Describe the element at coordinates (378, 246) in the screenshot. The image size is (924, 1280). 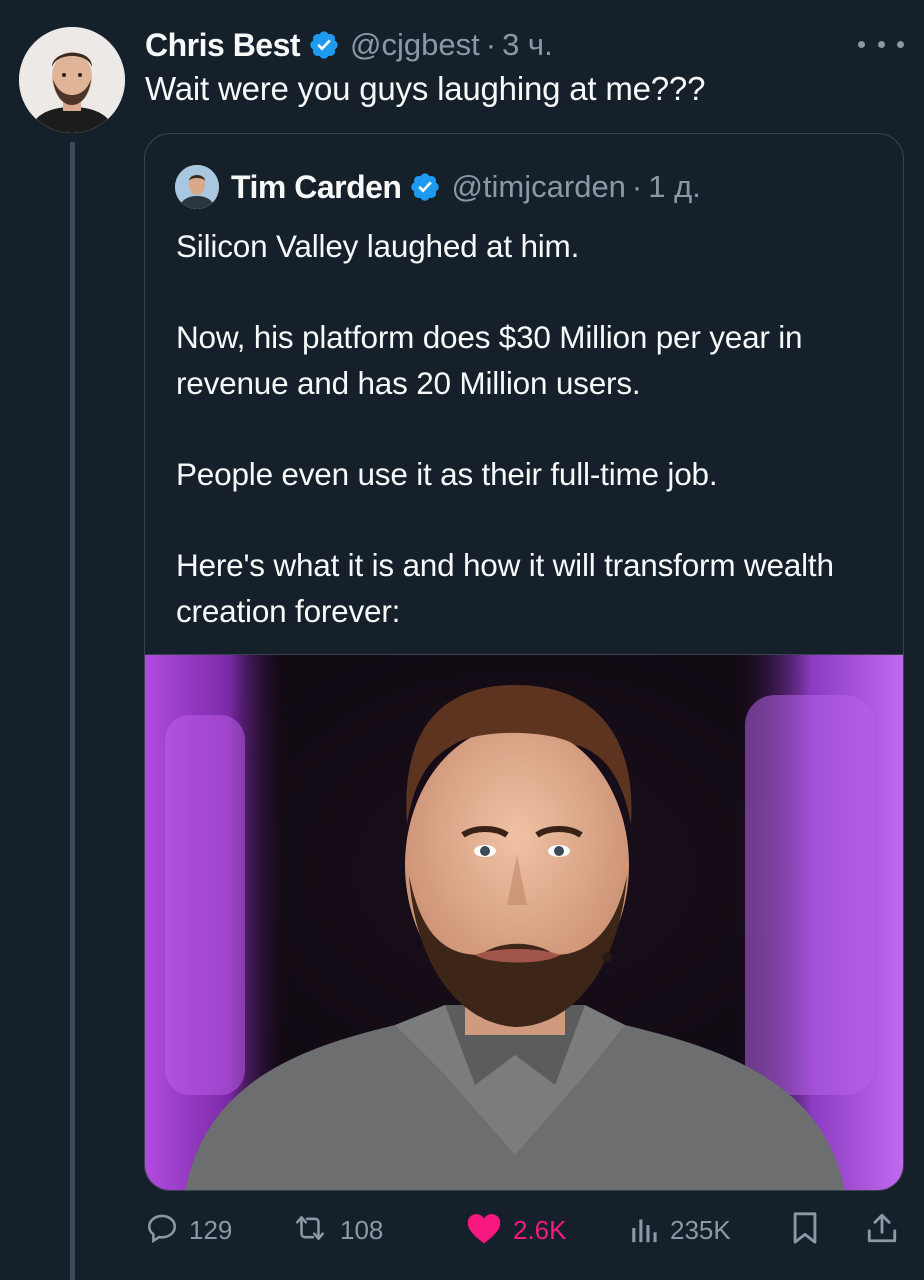
I see `quoted-paragraph: Silicon Valley laughed at him.` at that location.